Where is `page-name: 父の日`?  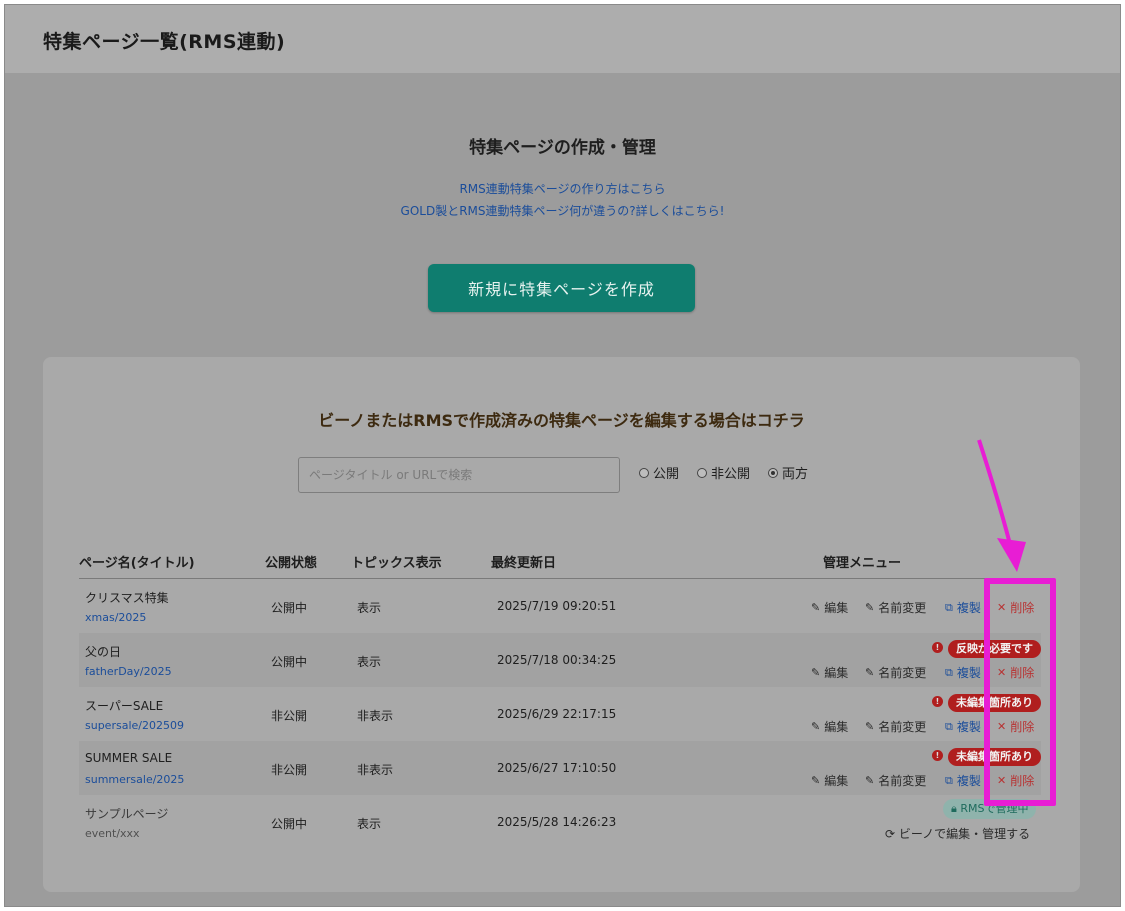 page-name: 父の日 is located at coordinates (103, 652).